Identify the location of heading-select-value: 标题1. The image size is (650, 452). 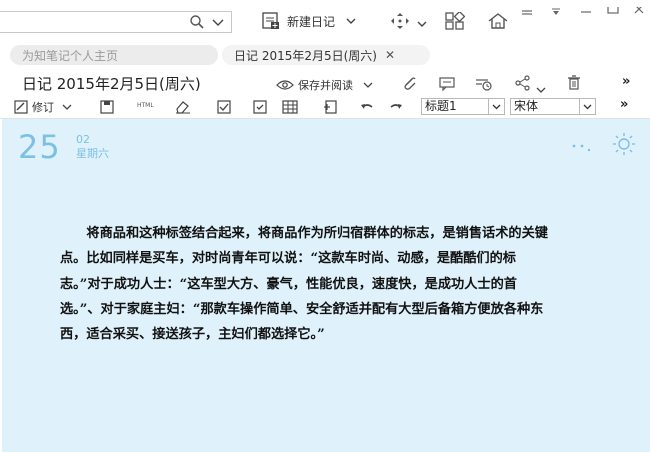
(441, 106).